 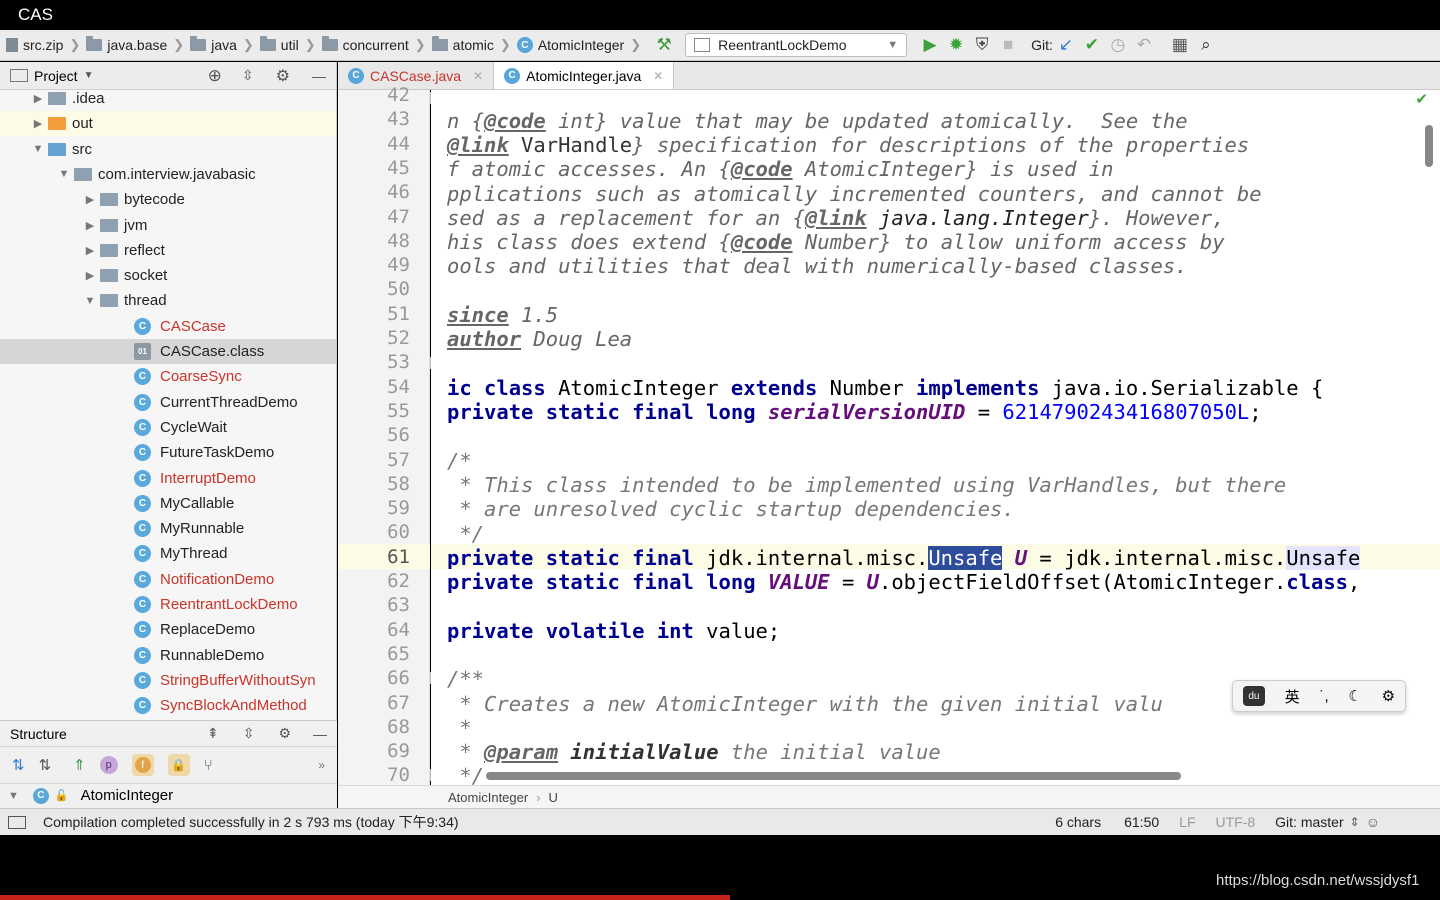 I want to click on crumb-label: java.base, so click(x=137, y=45).